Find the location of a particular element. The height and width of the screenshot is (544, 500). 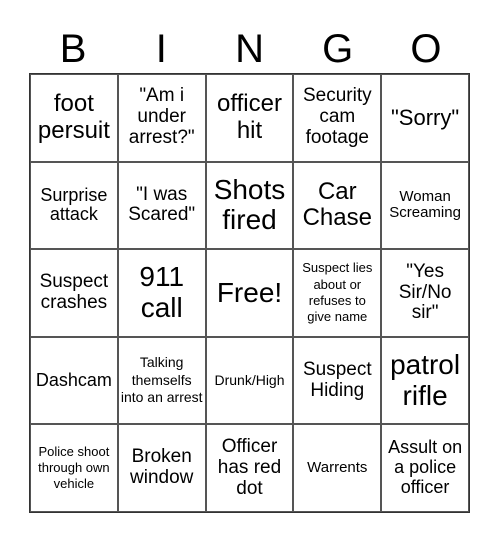

bingo-cell: Surprise attack is located at coordinates (74, 205).